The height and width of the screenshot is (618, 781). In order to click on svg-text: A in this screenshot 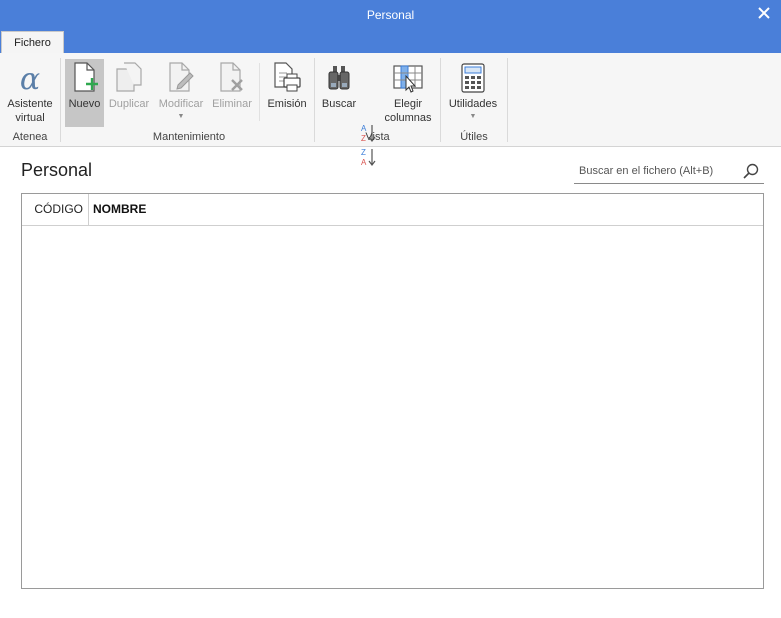, I will do `click(364, 162)`.